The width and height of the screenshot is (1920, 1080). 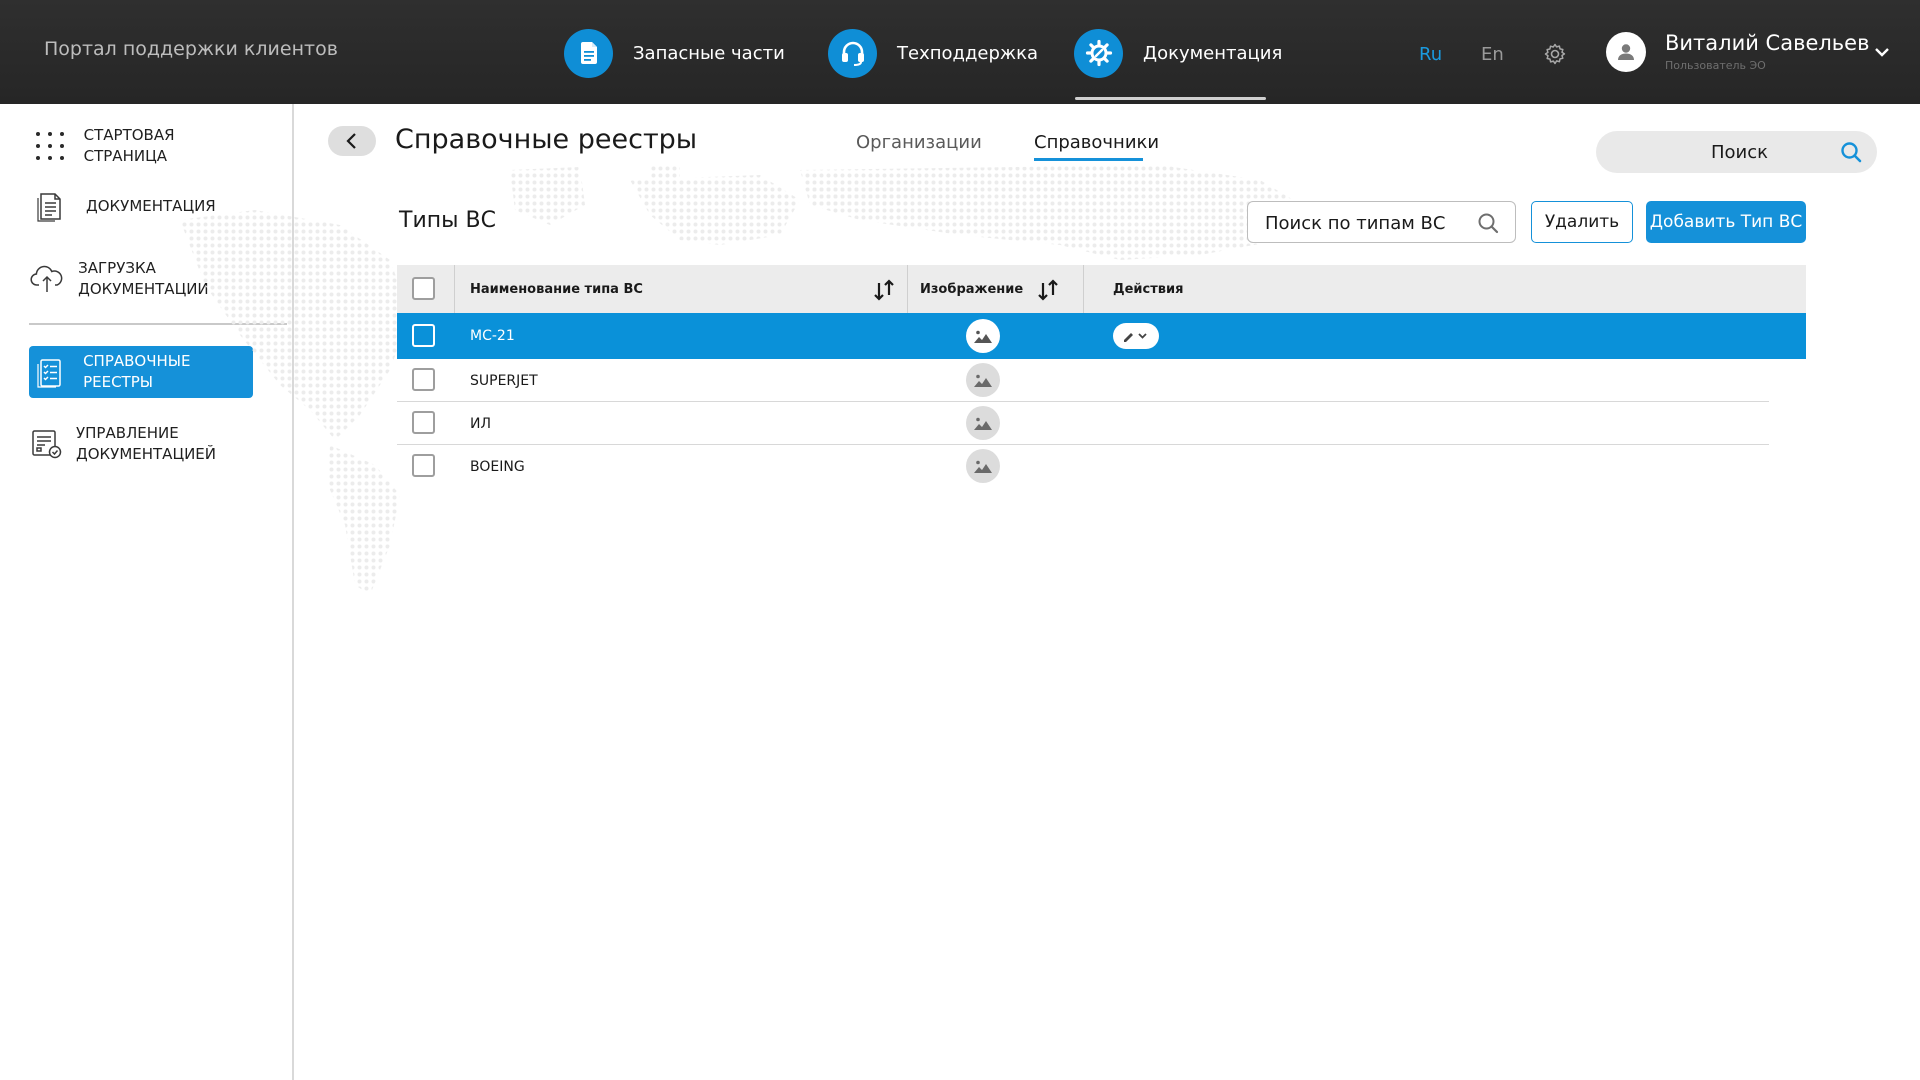 I want to click on portal-title: Портал поддержки клиентов, so click(x=191, y=49).